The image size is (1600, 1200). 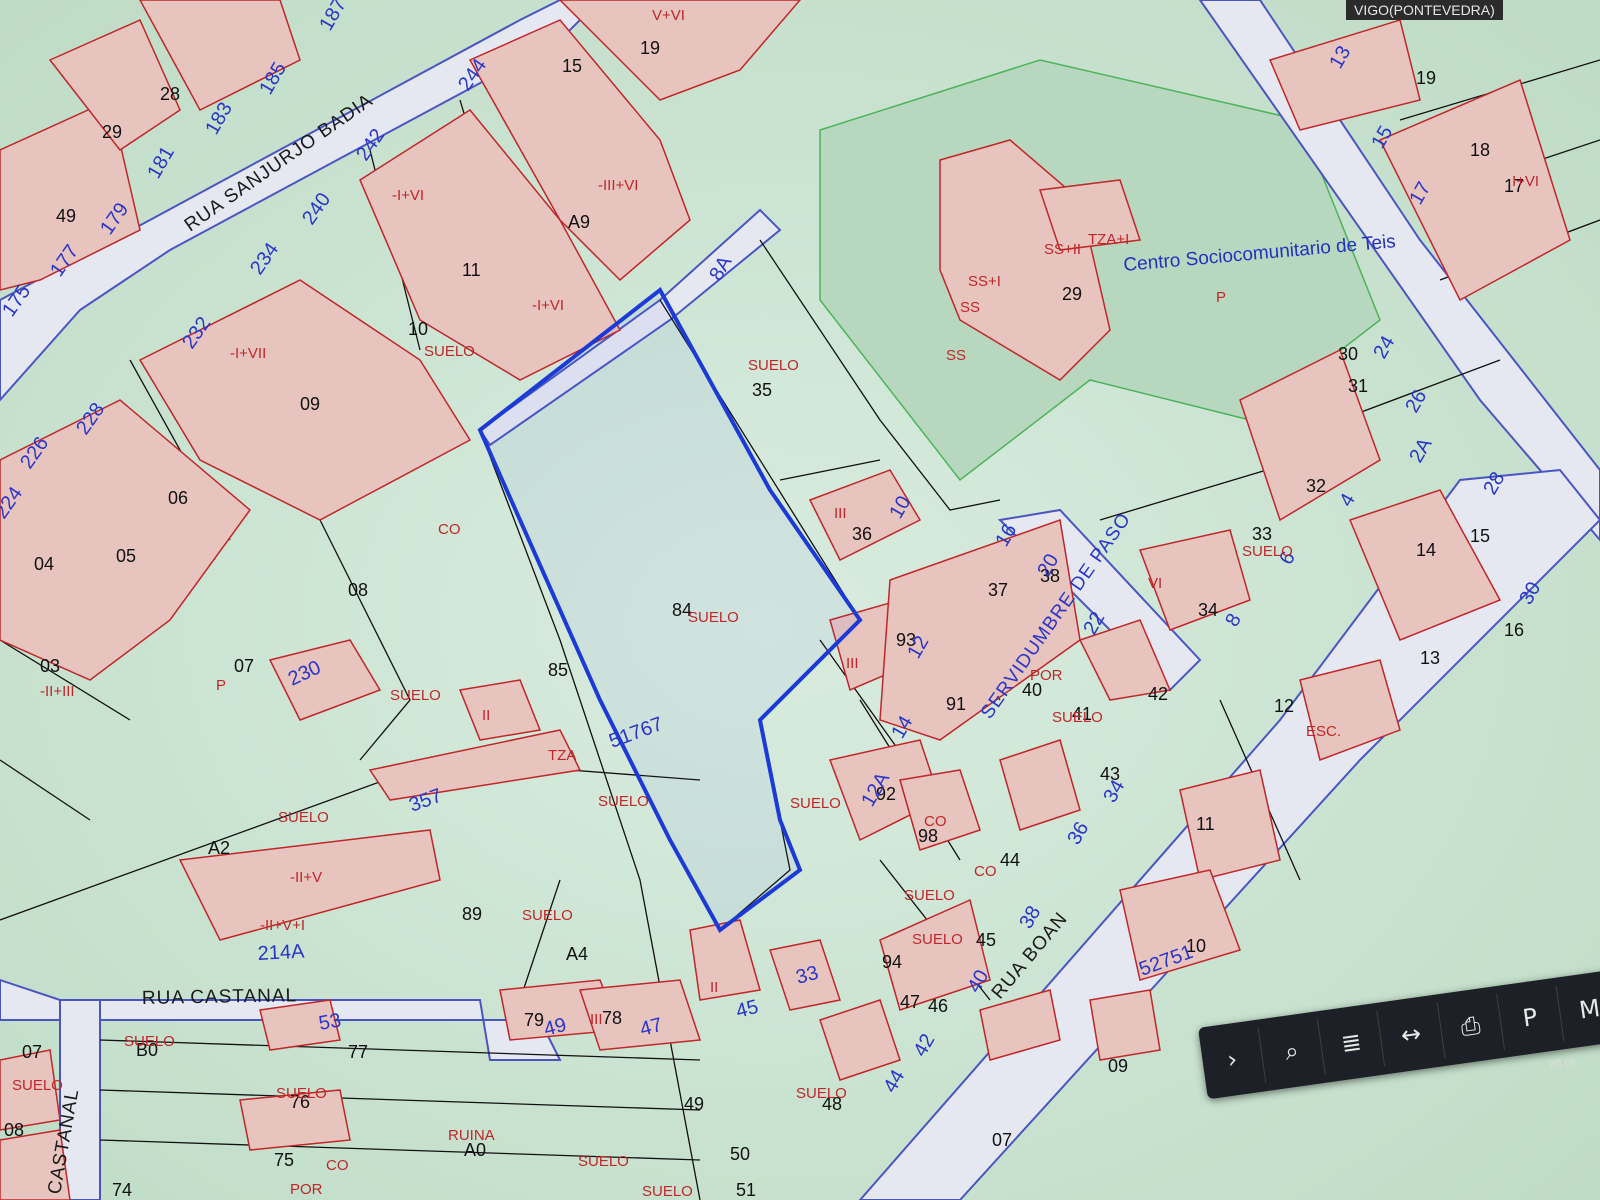 I want to click on parcel-number: 16, so click(x=1514, y=630).